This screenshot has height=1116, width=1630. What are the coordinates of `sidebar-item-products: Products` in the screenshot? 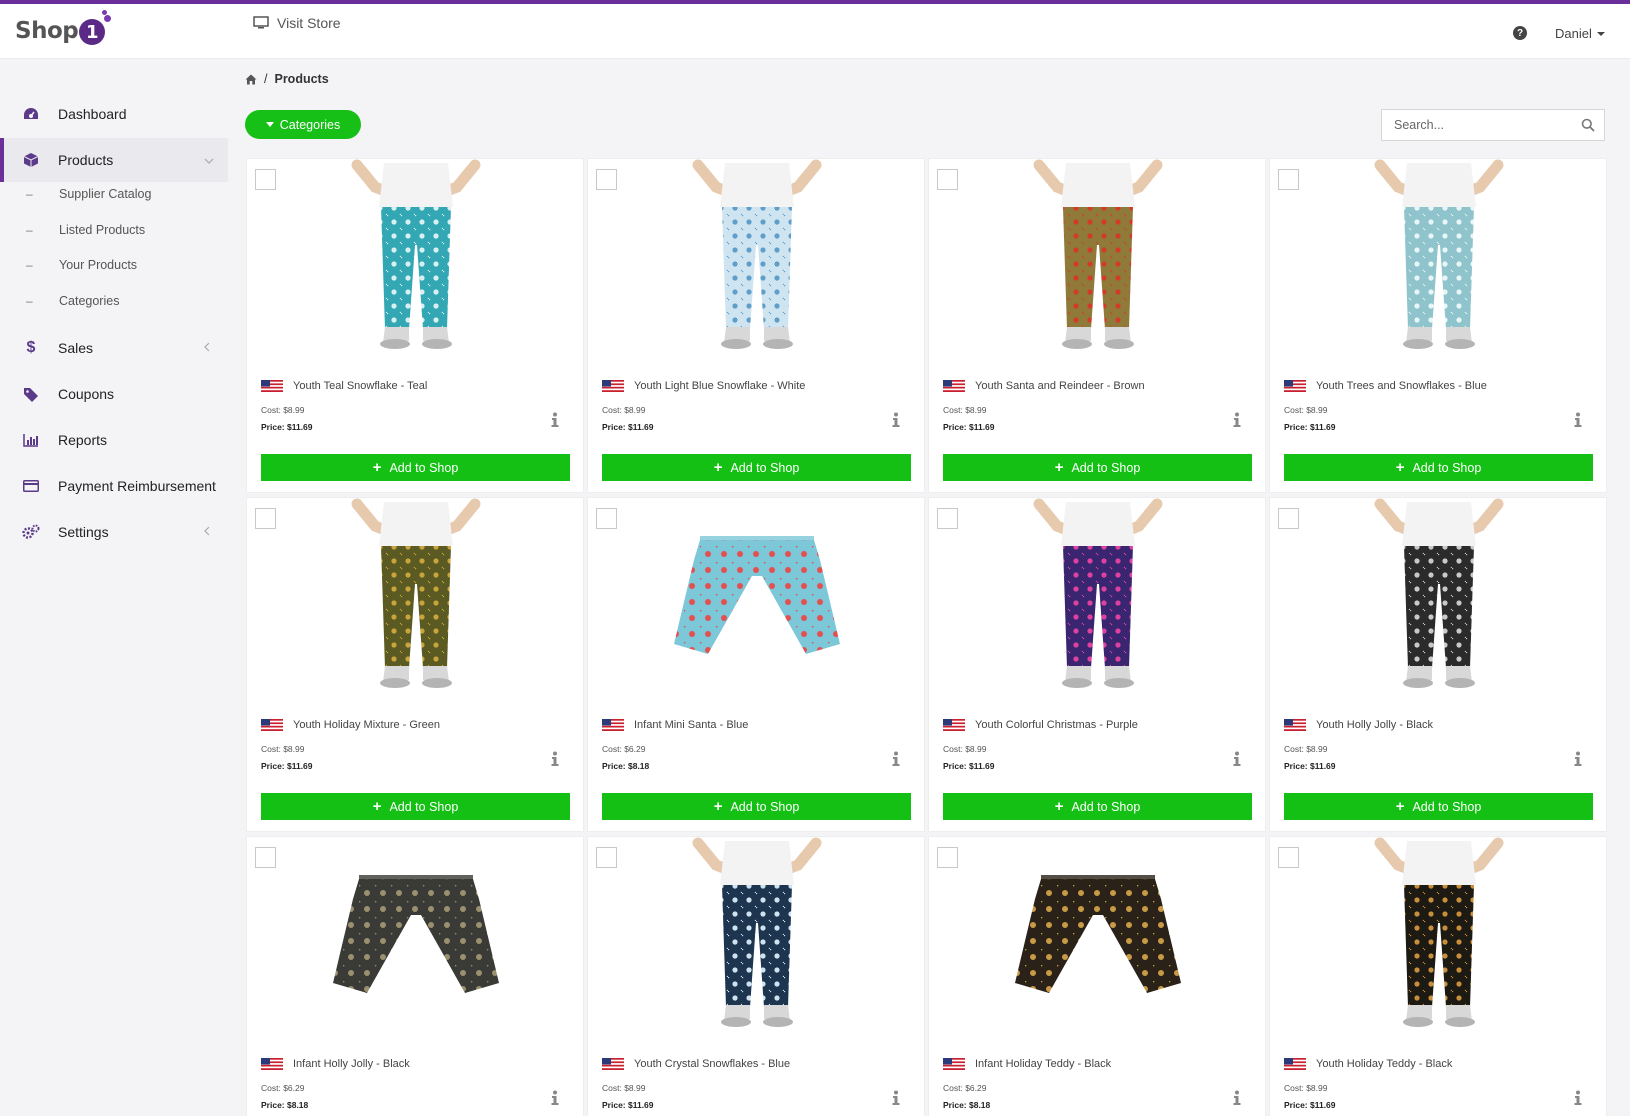 It's located at (114, 160).